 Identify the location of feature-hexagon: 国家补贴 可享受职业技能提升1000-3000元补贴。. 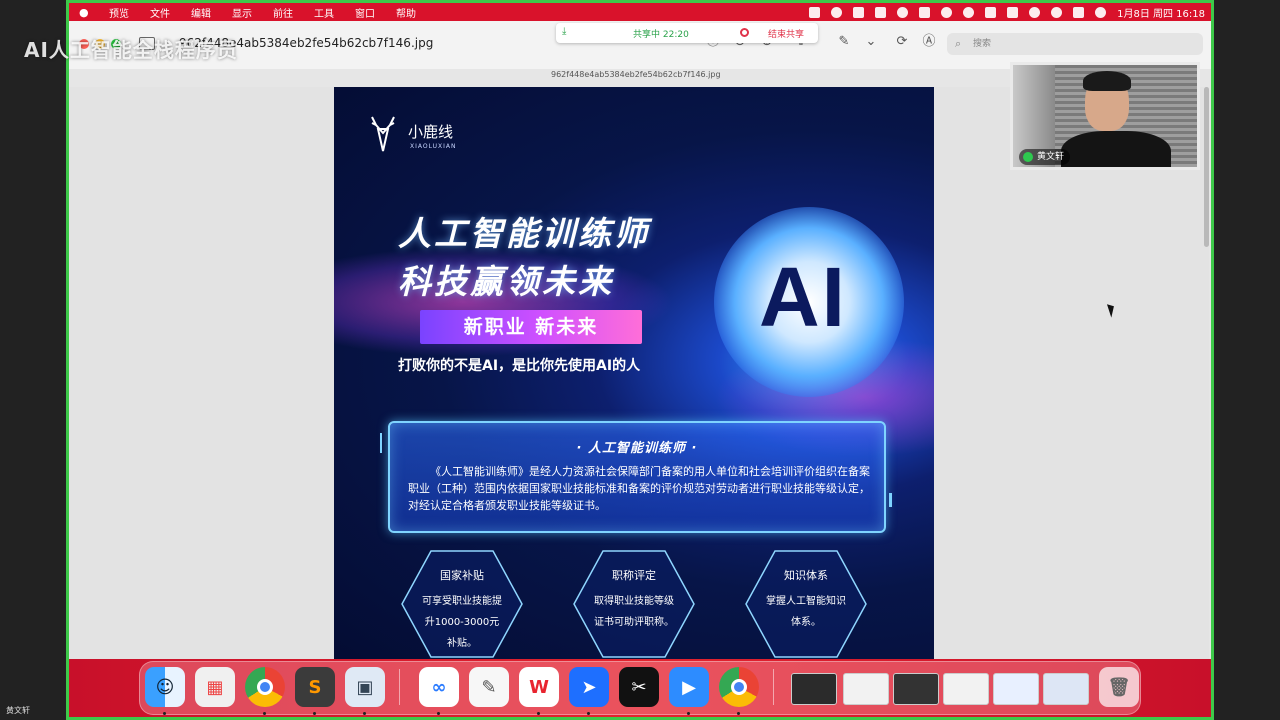
(462, 604).